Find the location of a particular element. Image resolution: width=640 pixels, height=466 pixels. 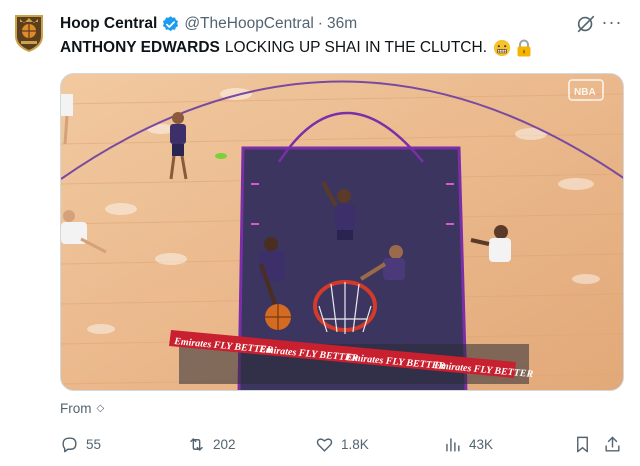

from-chevron-icon: ◇ is located at coordinates (101, 408).